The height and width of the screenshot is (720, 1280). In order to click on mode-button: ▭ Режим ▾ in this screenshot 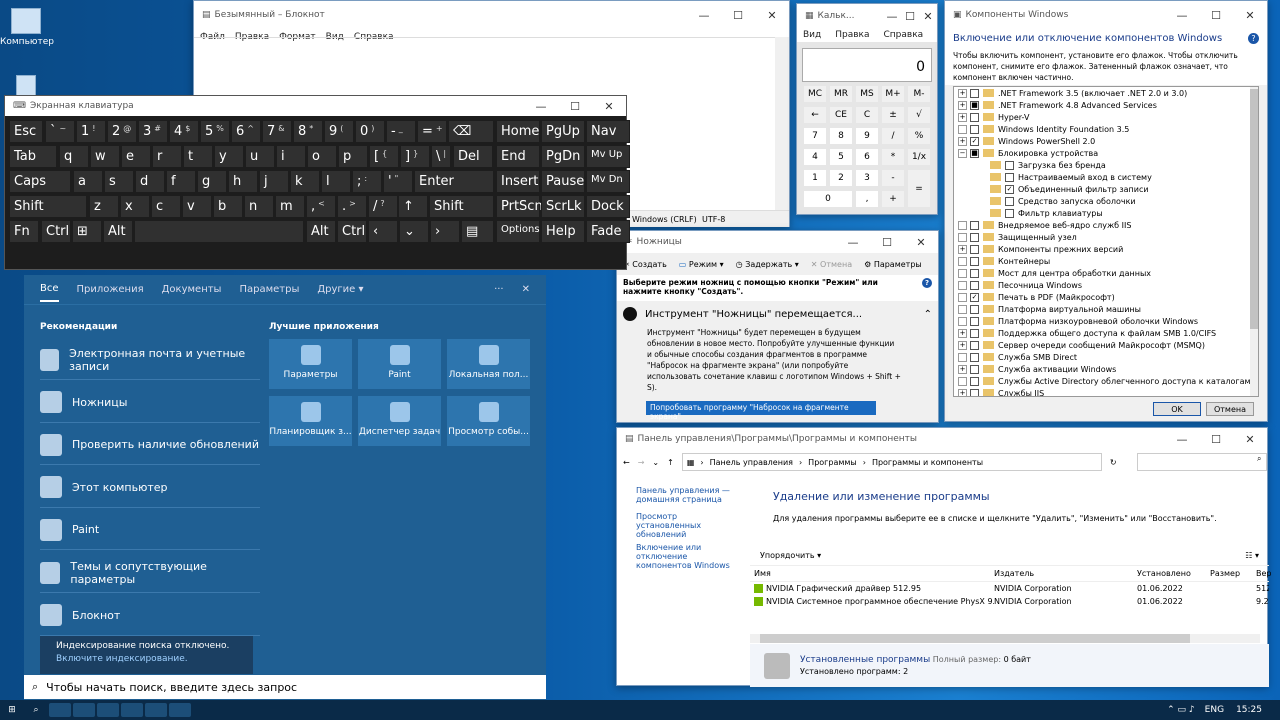, I will do `click(701, 264)`.